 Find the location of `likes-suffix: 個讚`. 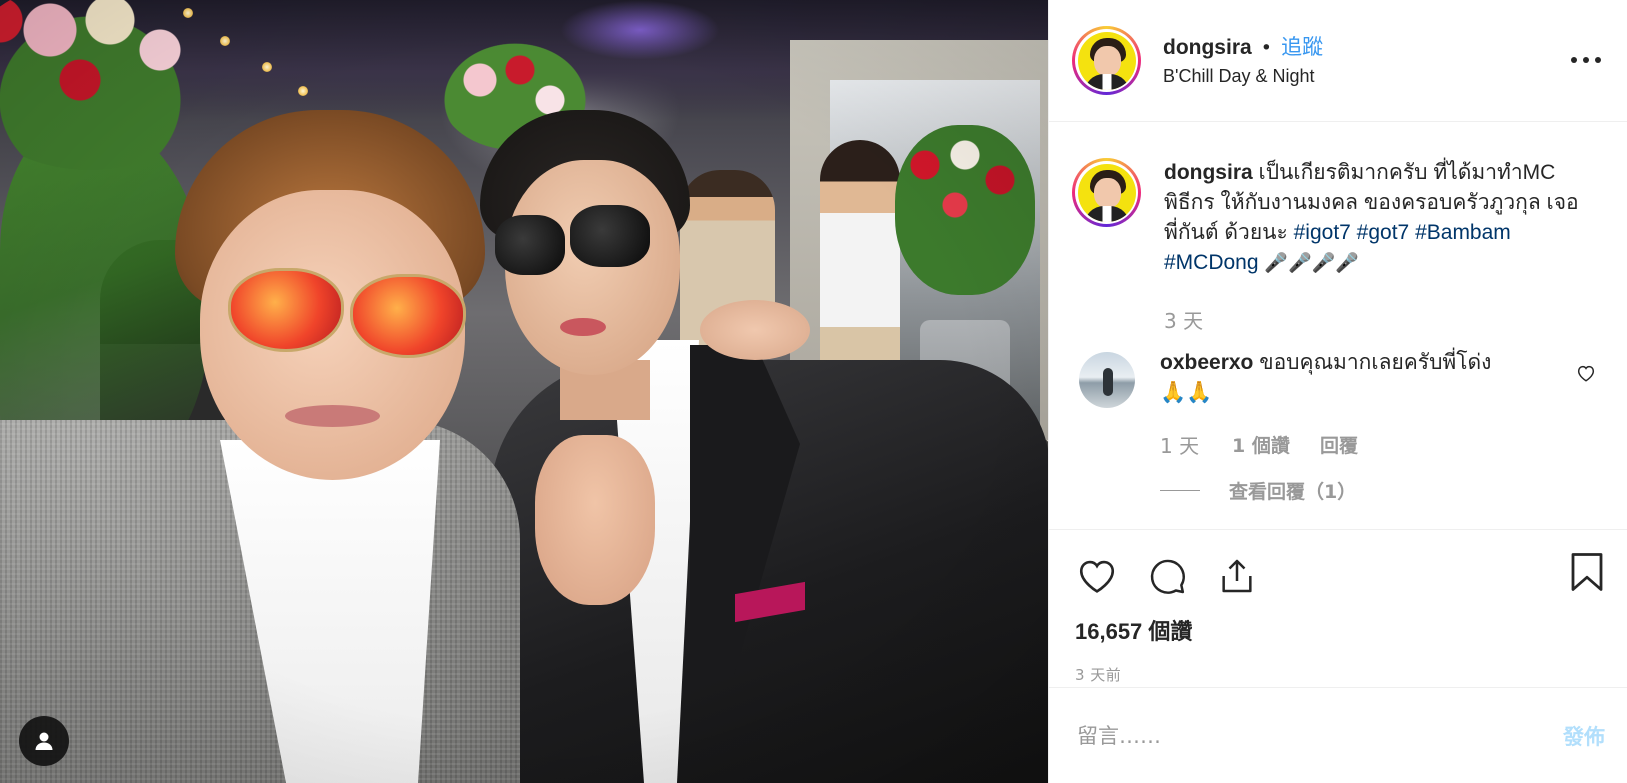

likes-suffix: 個讚 is located at coordinates (1170, 631).